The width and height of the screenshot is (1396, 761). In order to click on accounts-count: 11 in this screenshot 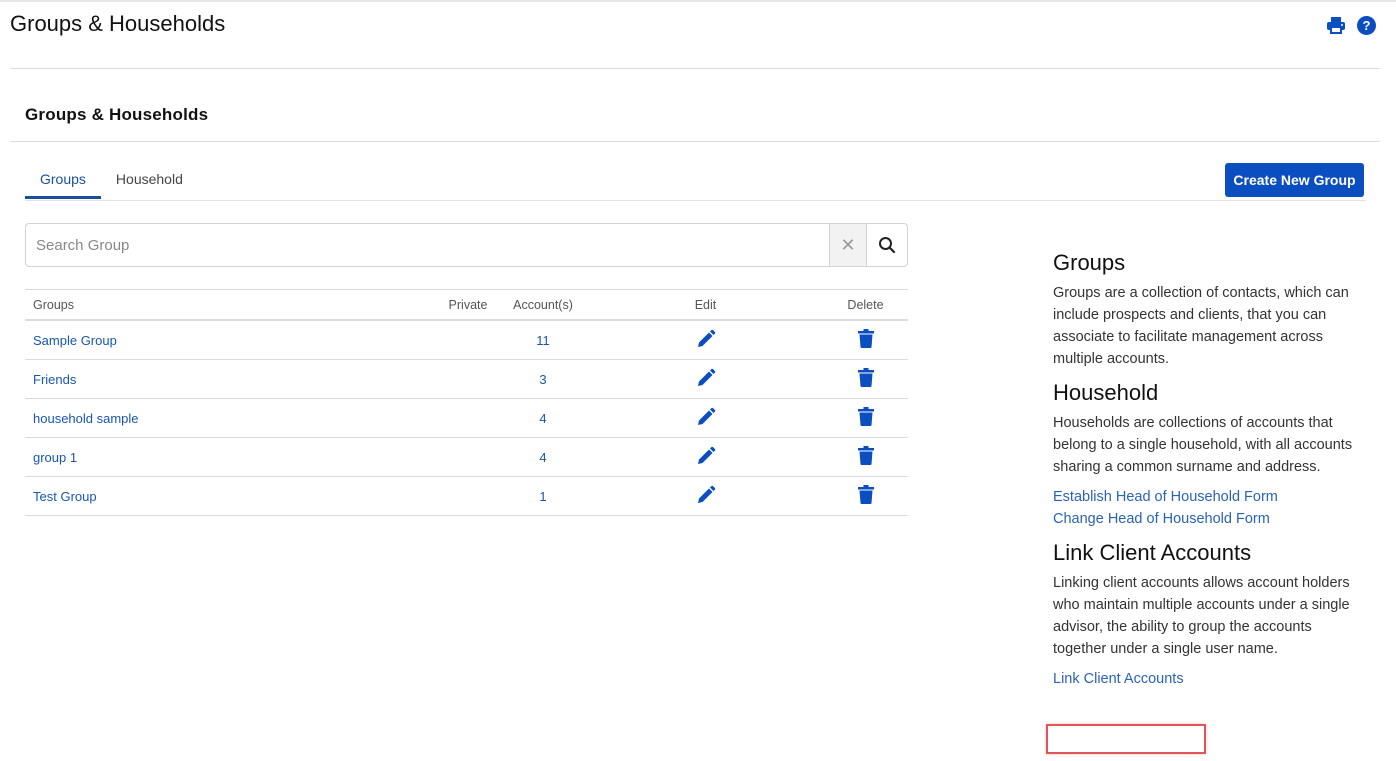, I will do `click(543, 340)`.